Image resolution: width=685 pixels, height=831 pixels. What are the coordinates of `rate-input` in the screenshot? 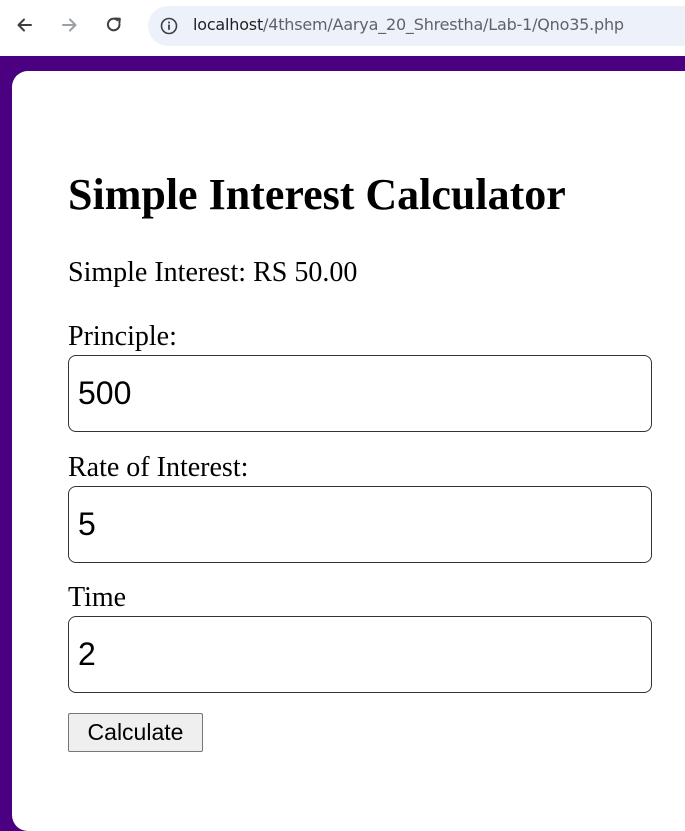 It's located at (360, 524).